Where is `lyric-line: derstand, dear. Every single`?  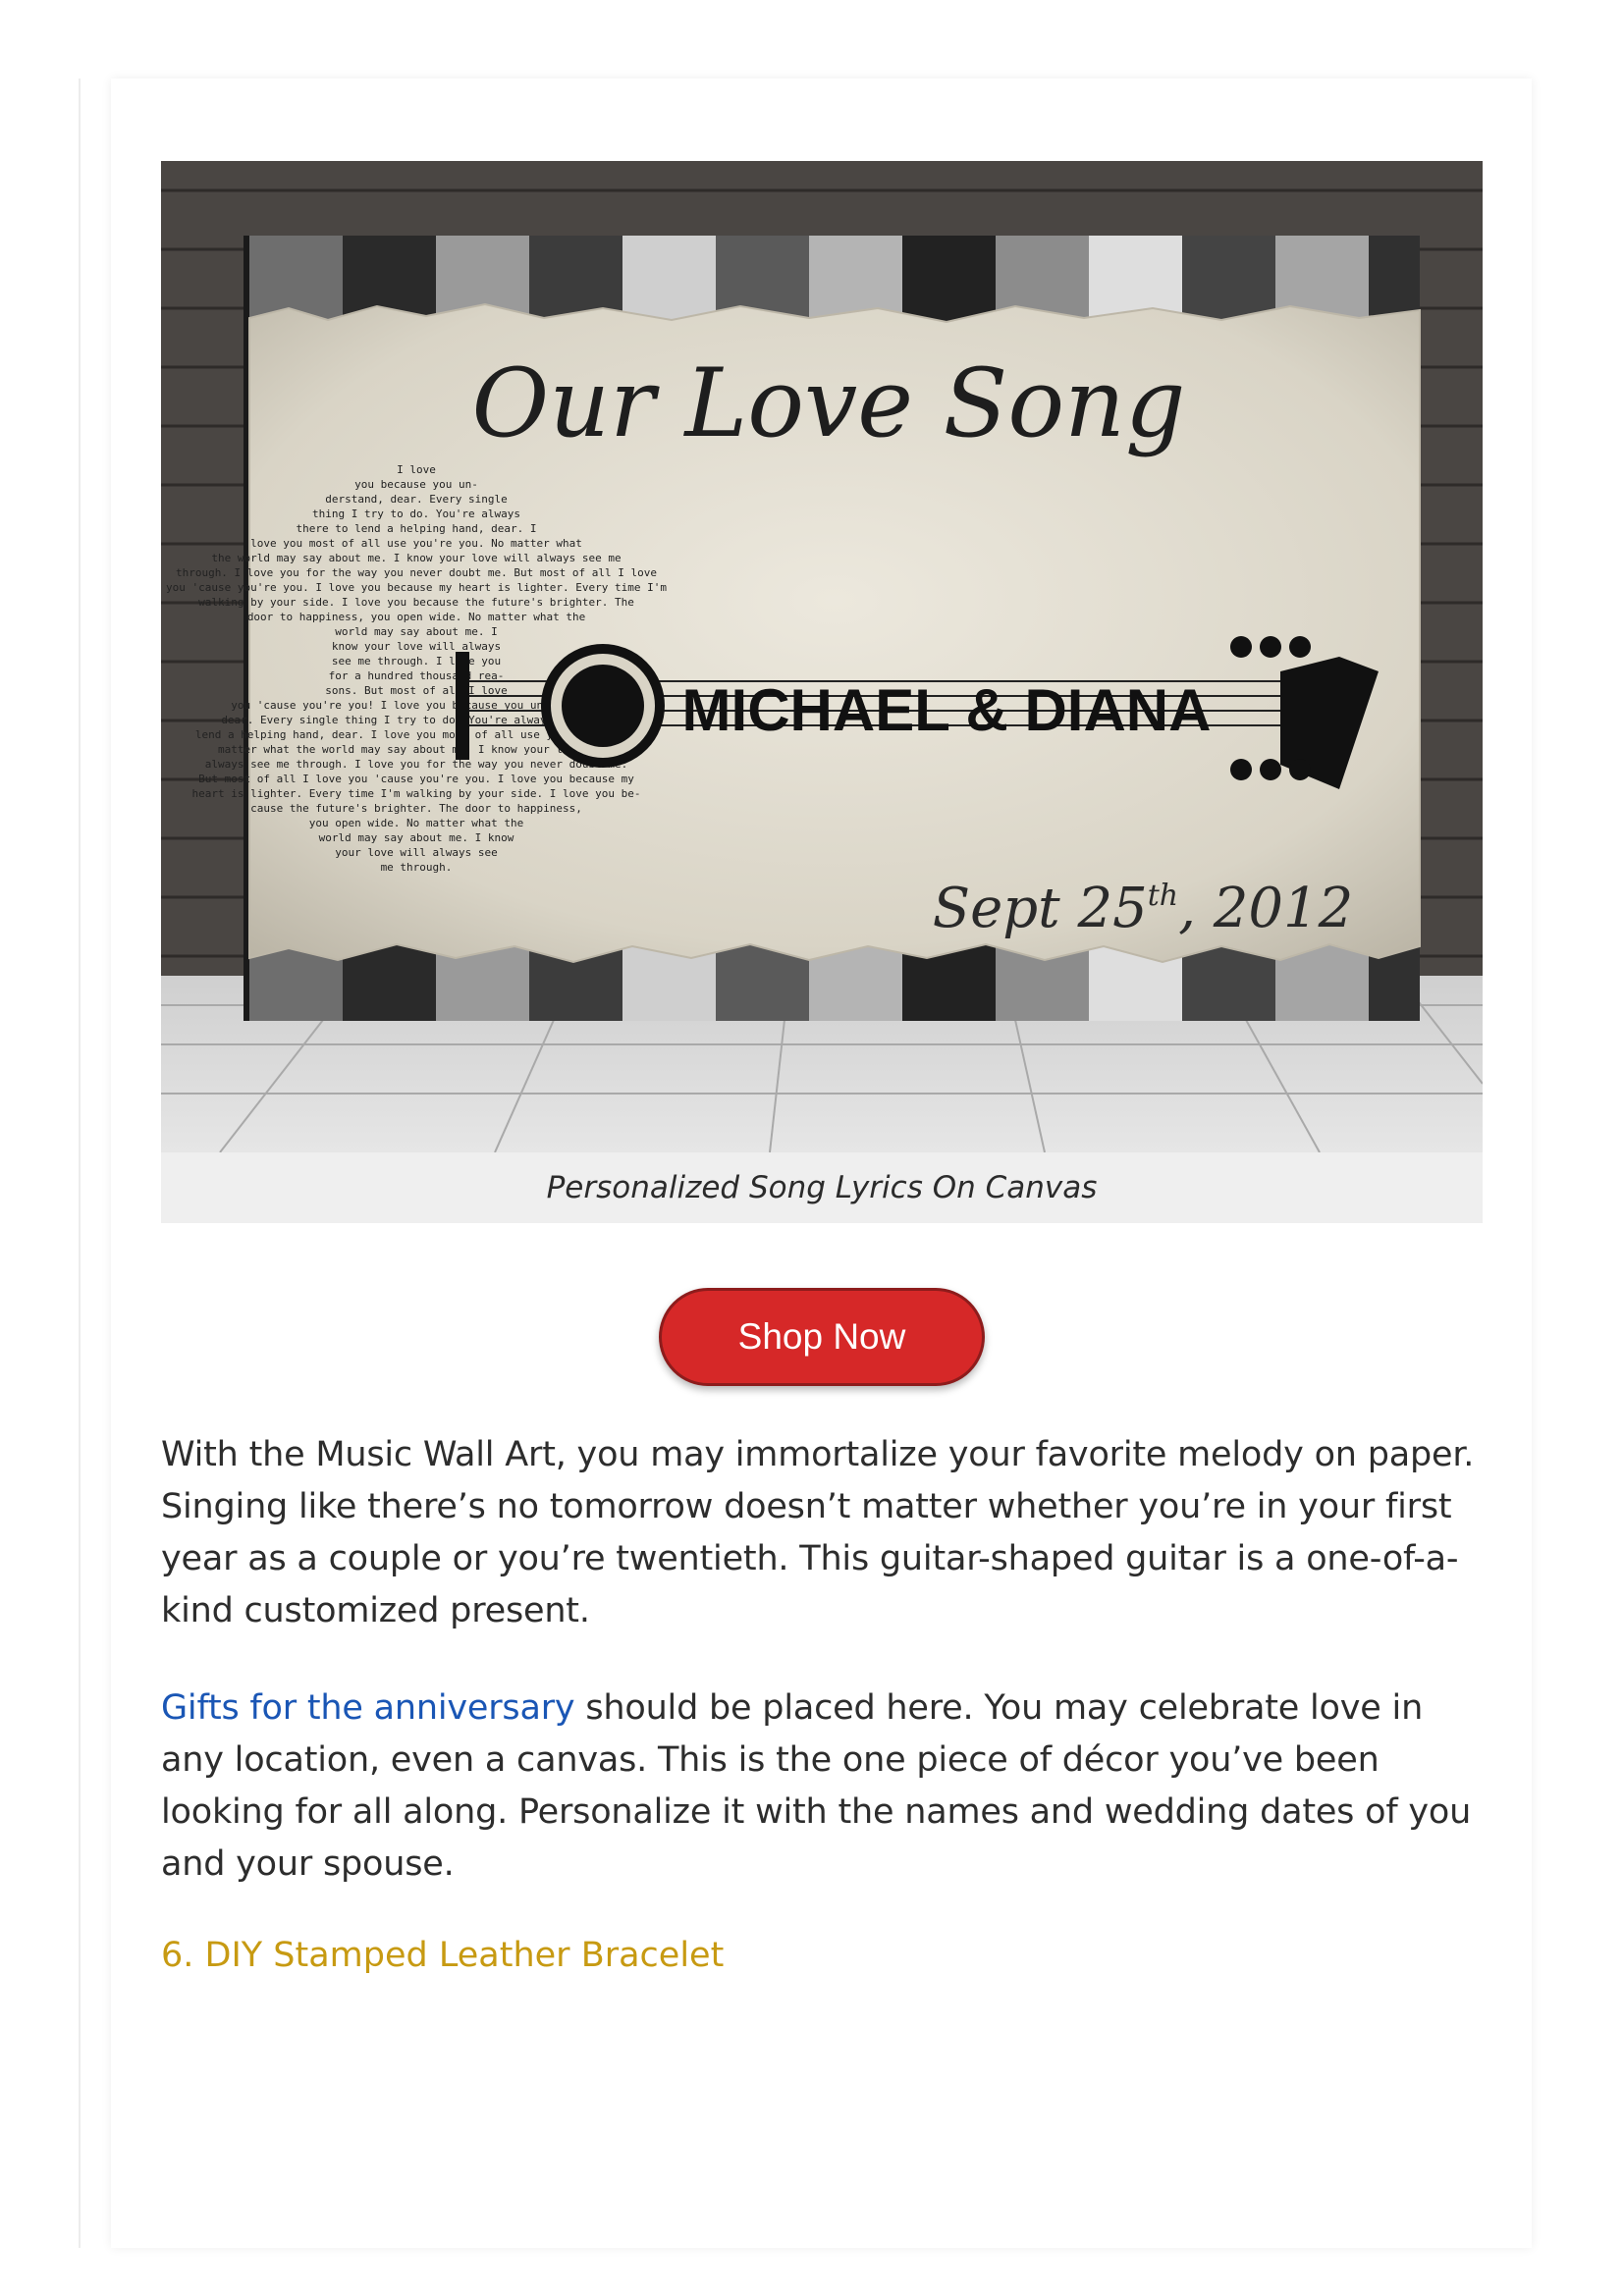
lyric-line: derstand, dear. Every single is located at coordinates (416, 500).